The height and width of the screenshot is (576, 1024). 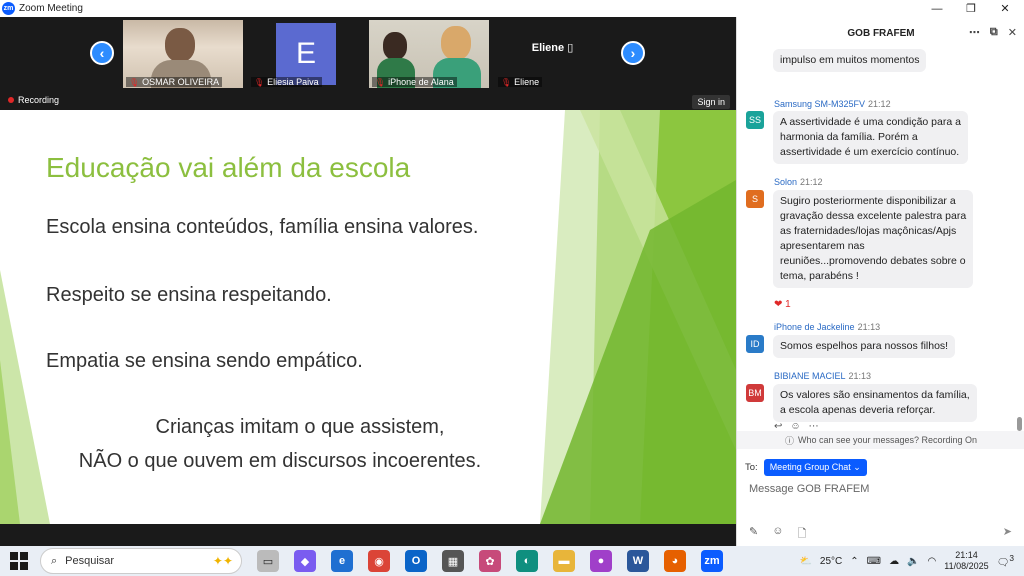 I want to click on chevron-up-icon: ⌃, so click(x=854, y=561).